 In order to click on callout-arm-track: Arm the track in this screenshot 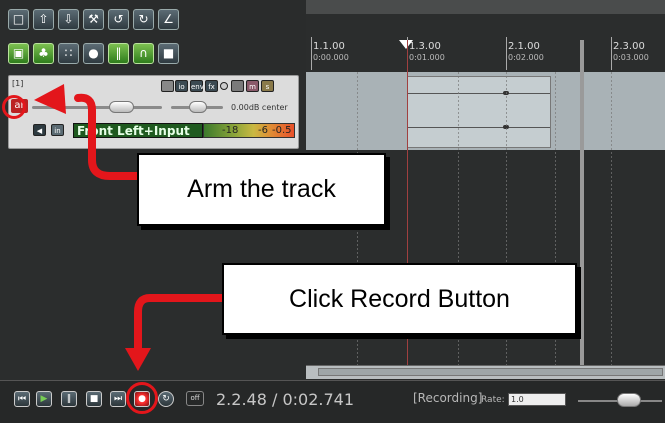, I will do `click(261, 189)`.